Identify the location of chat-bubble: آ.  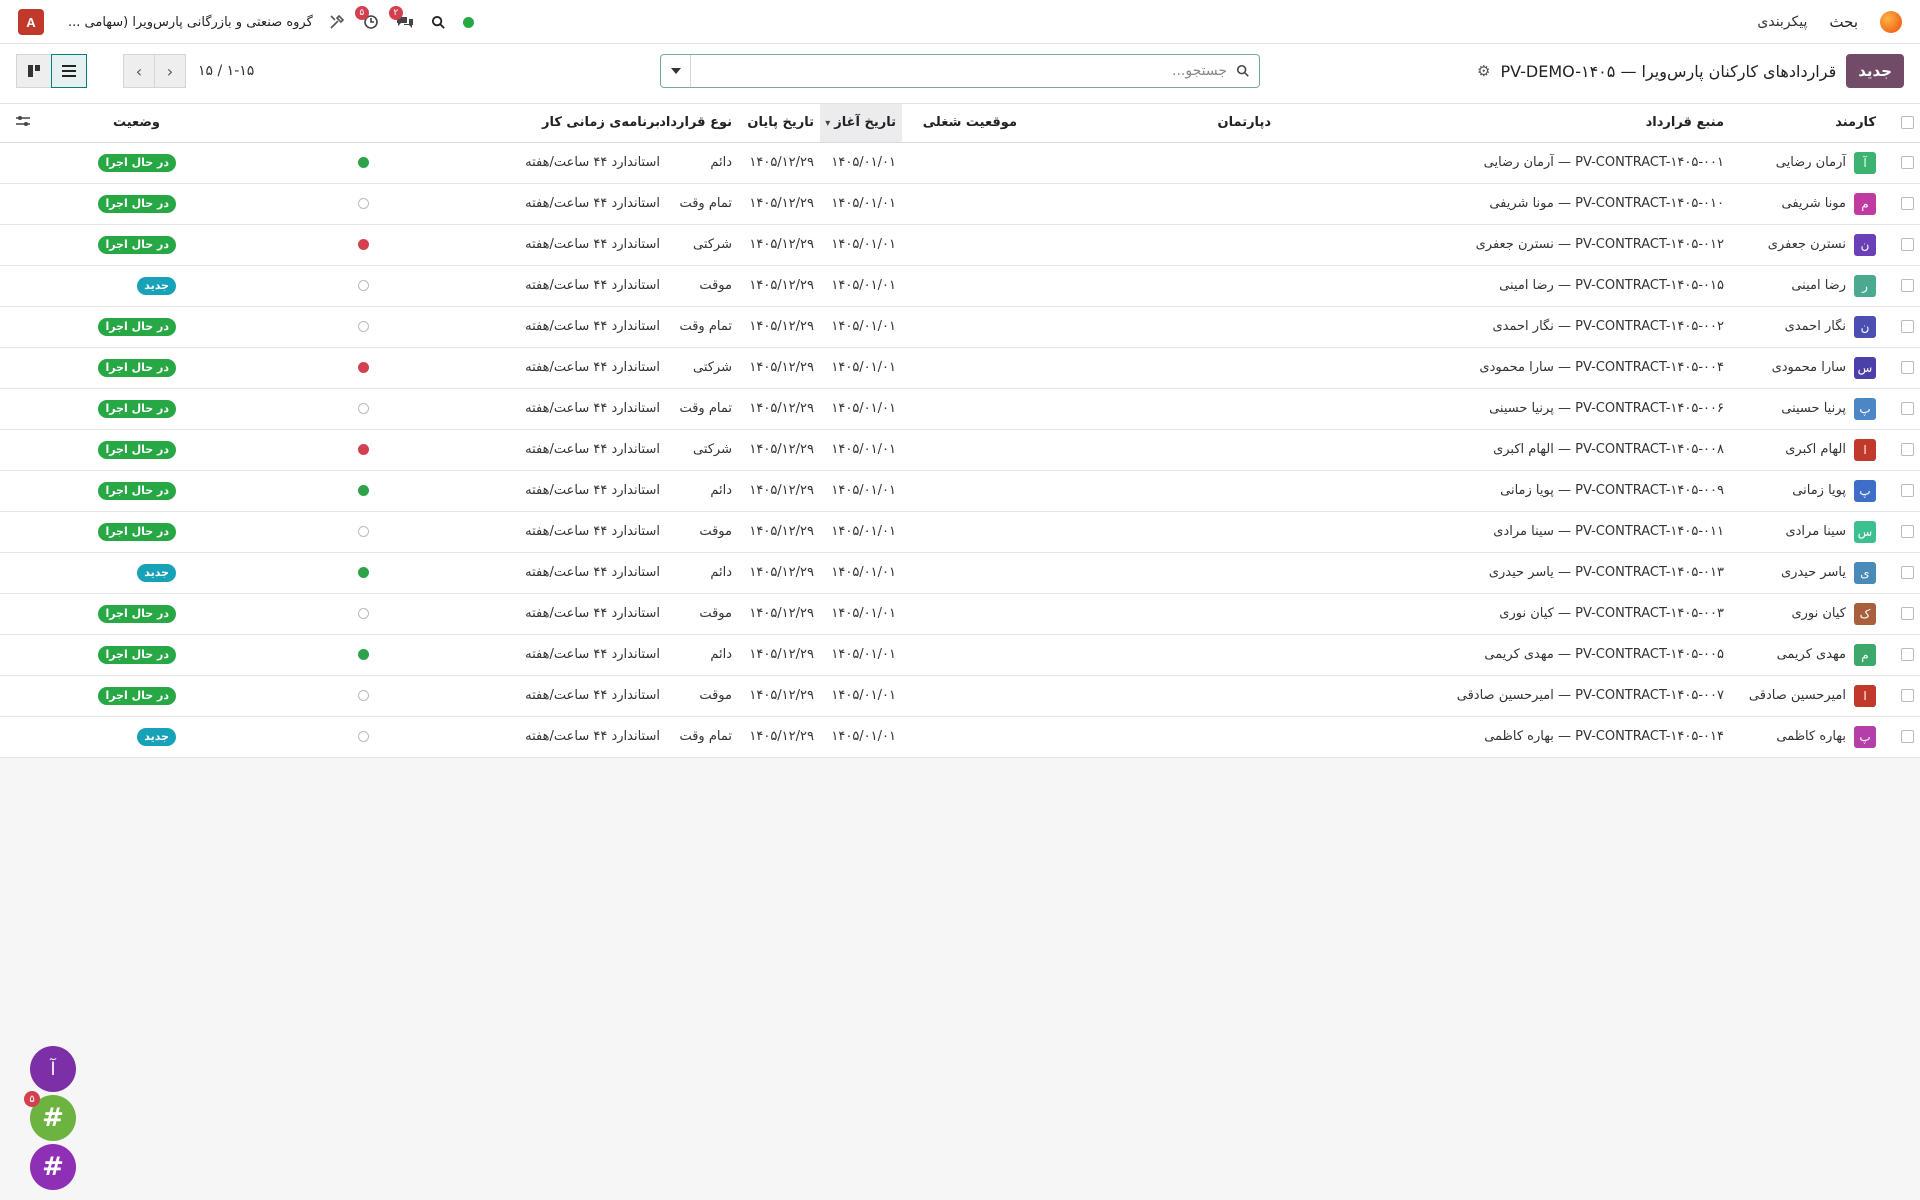
(53, 1069).